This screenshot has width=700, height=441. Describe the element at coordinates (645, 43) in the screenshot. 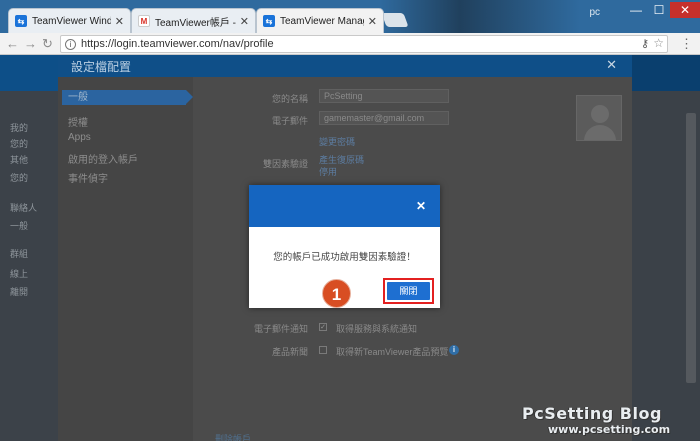

I see `key-icon: ⚷` at that location.